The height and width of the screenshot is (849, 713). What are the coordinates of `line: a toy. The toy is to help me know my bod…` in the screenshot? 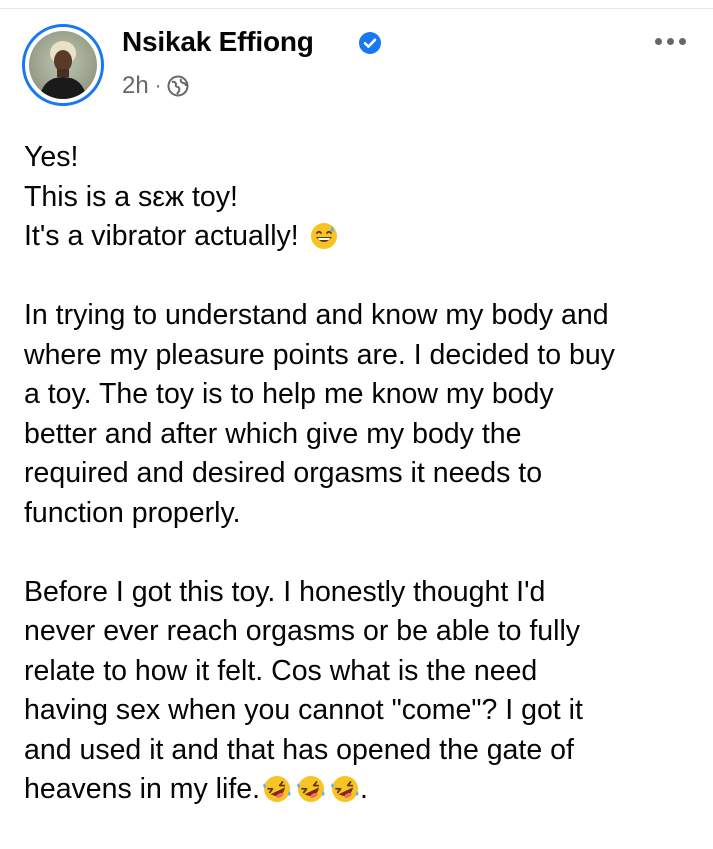 It's located at (289, 394).